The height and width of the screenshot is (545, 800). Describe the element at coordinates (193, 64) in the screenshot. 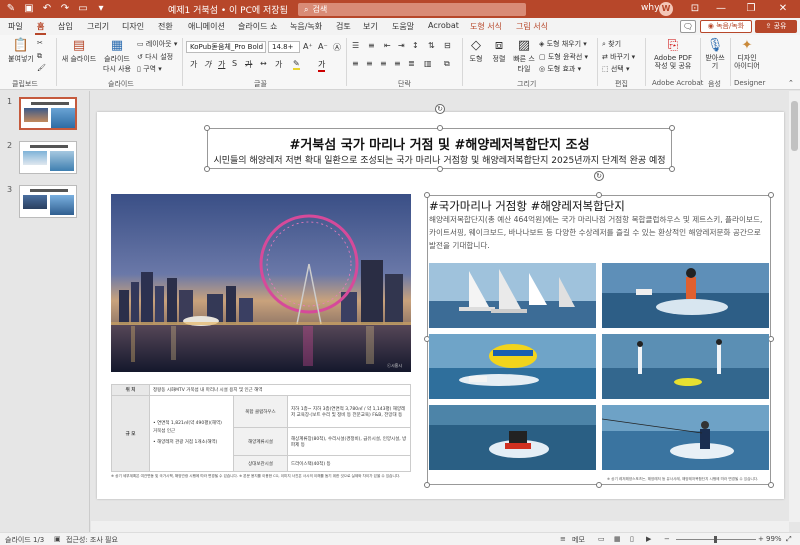

I see `bold-icon: 가` at that location.